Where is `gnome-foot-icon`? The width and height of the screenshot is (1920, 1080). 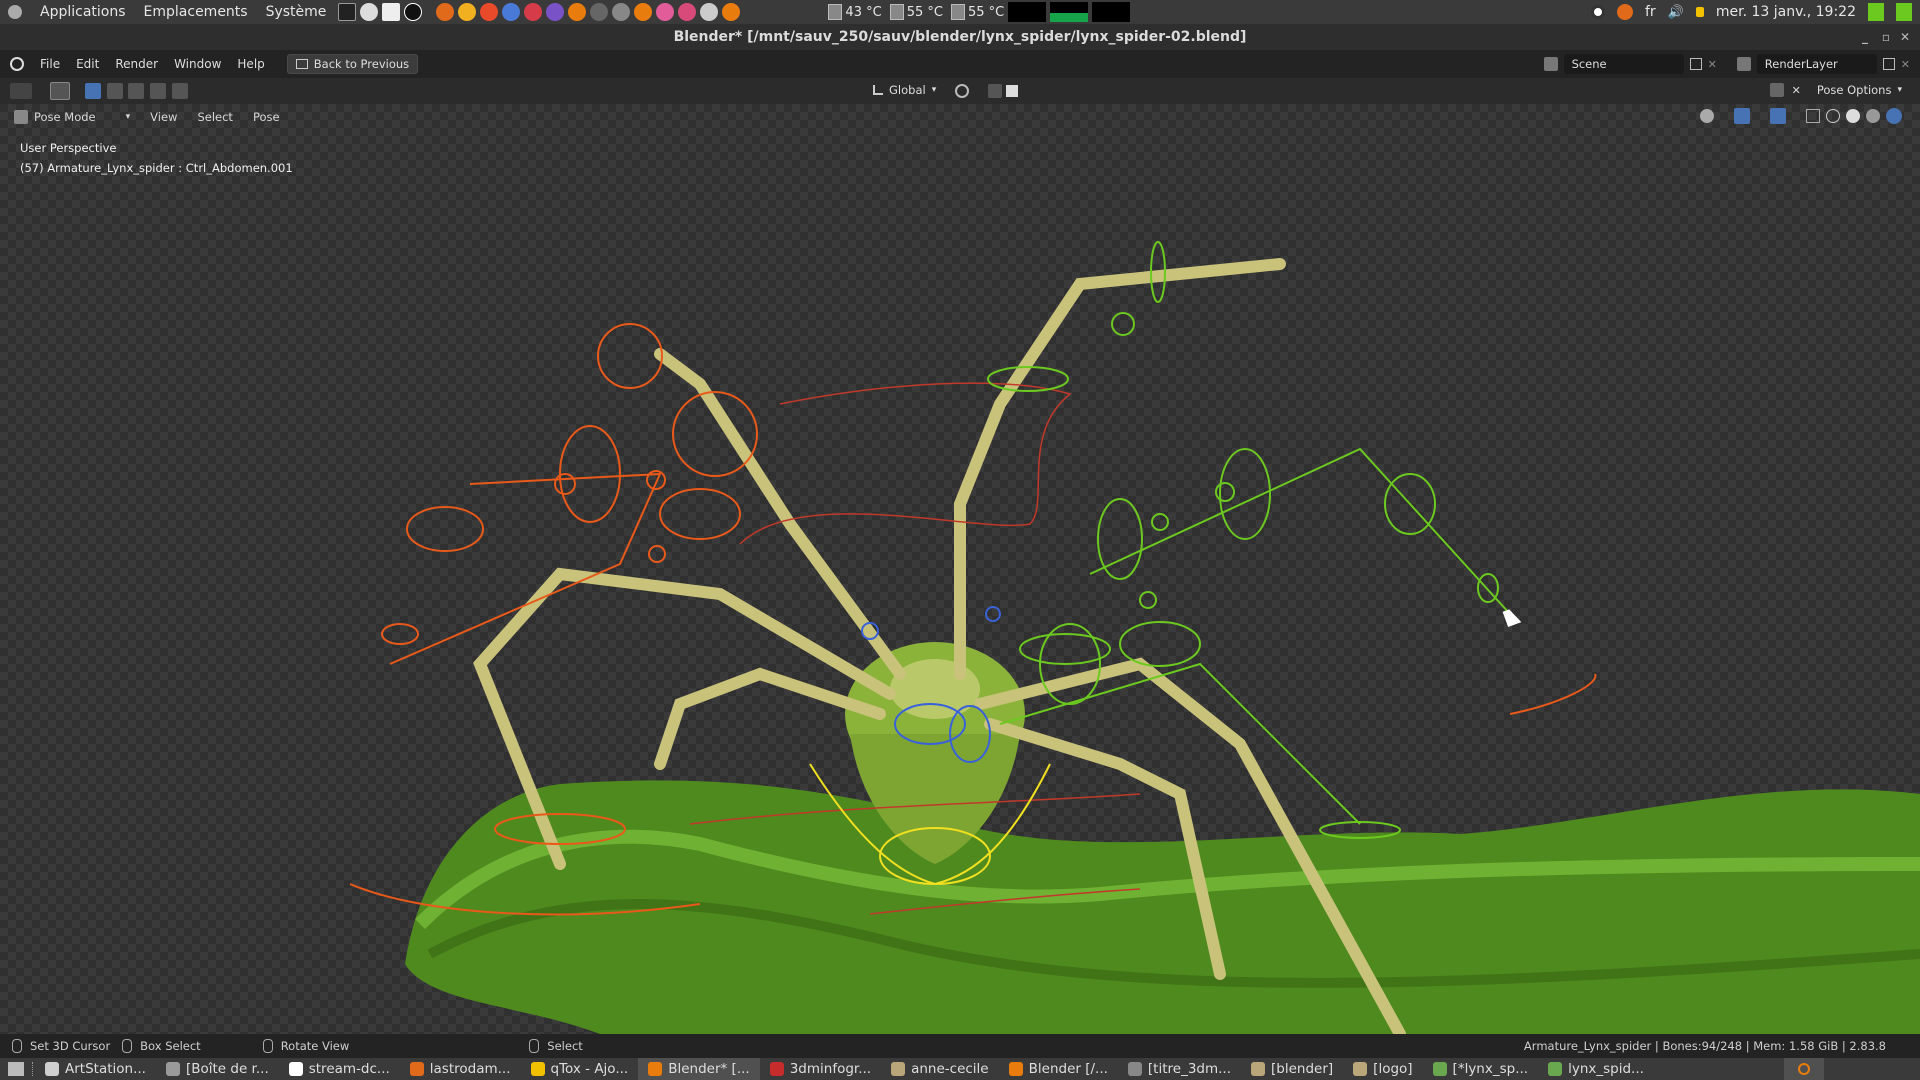
gnome-foot-icon is located at coordinates (15, 12).